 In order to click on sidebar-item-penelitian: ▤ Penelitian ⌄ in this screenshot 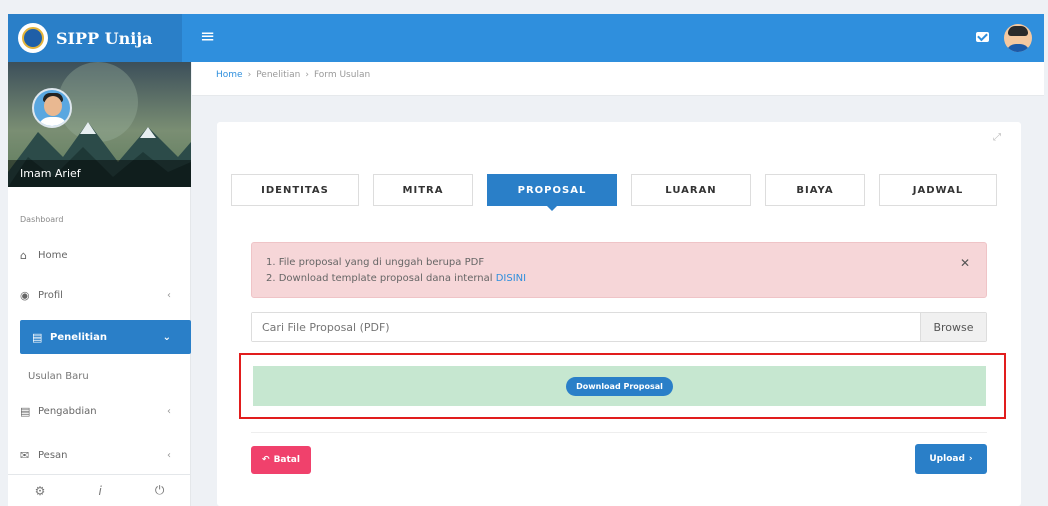, I will do `click(105, 337)`.